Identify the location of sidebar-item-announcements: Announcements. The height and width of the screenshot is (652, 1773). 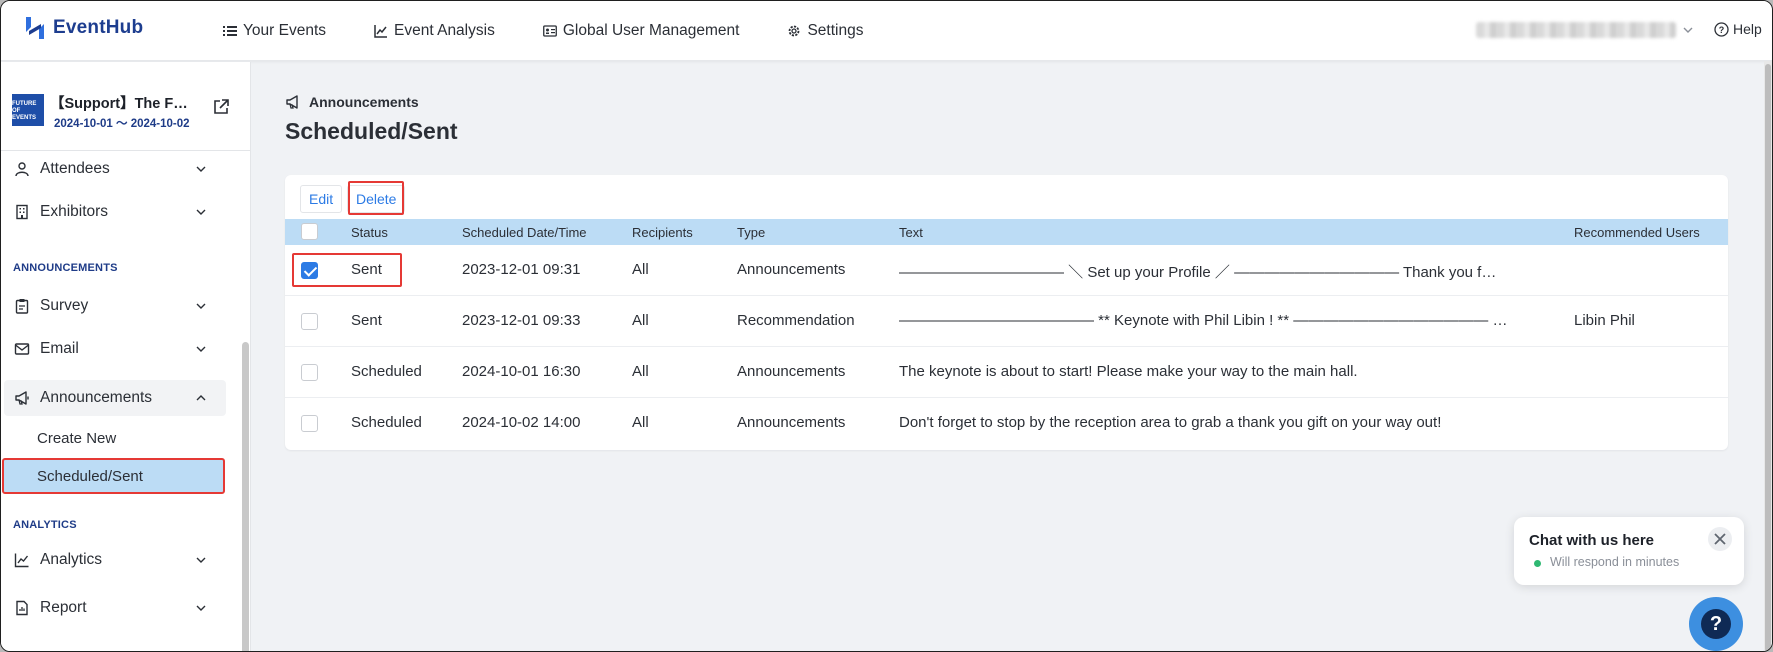
(115, 398).